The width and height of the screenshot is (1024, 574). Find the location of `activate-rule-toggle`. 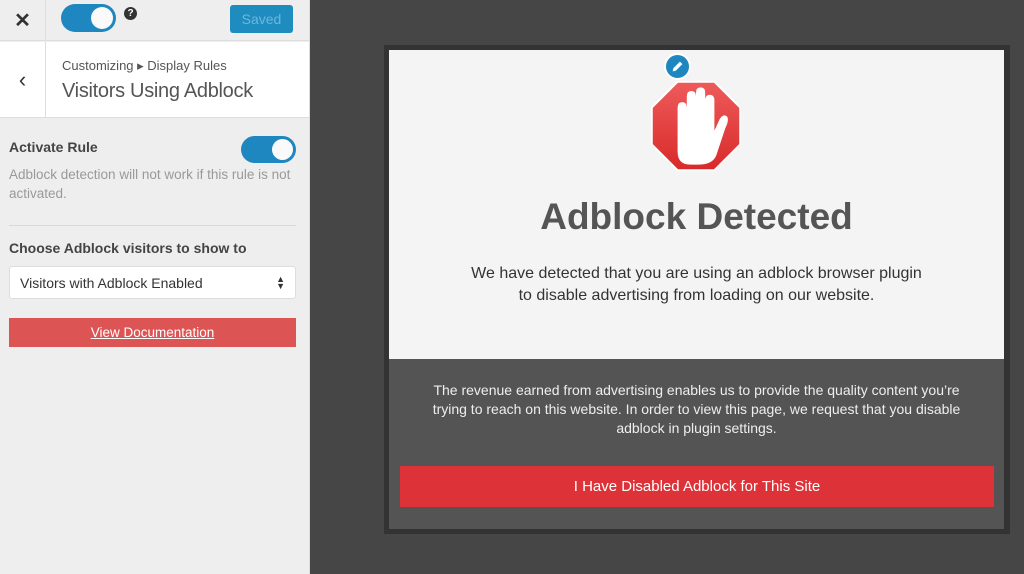

activate-rule-toggle is located at coordinates (268, 149).